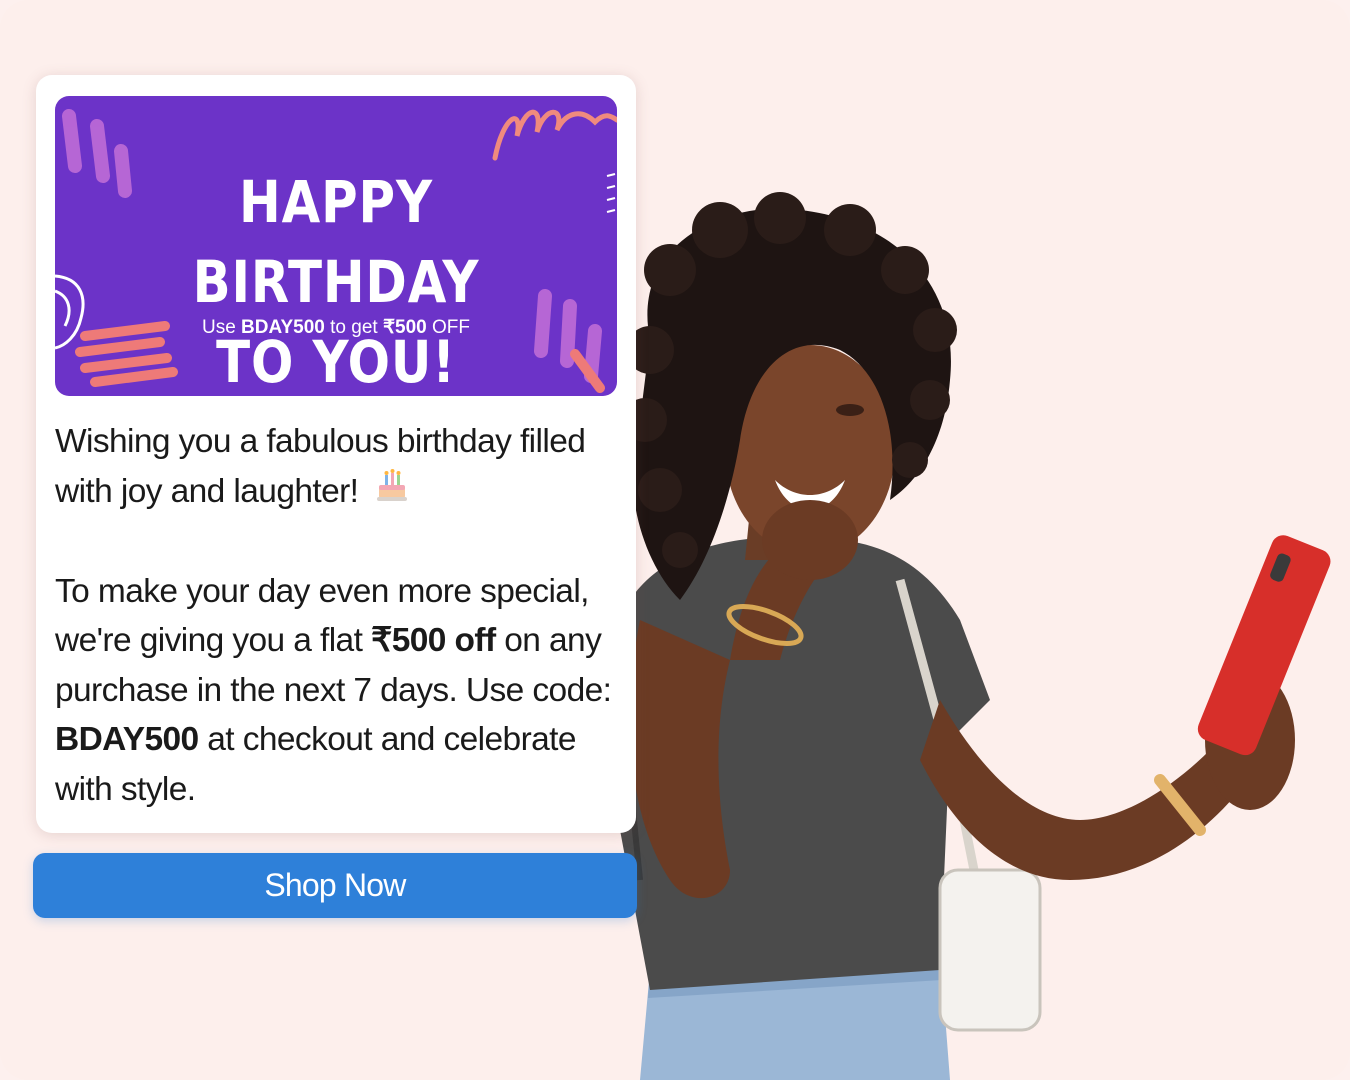  What do you see at coordinates (392, 492) in the screenshot?
I see `birthday-cake-icon` at bounding box center [392, 492].